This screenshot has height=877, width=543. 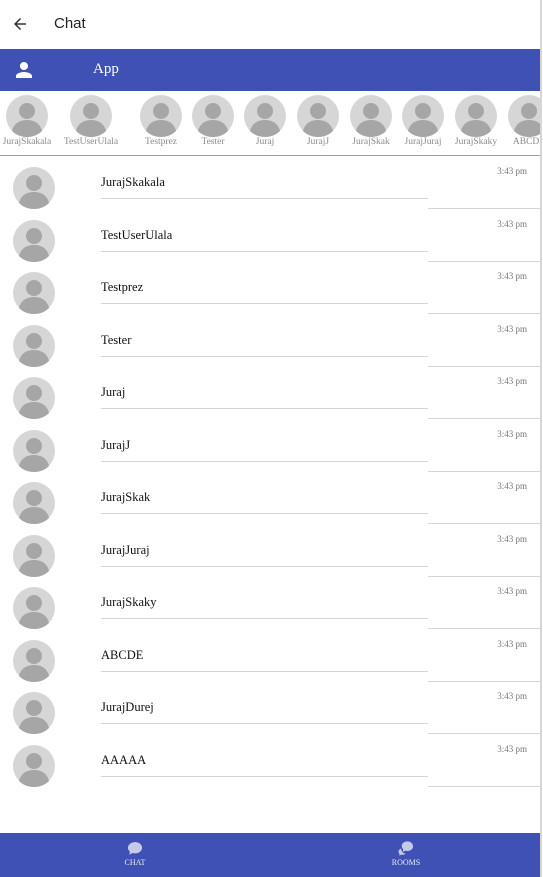 I want to click on chat-contact-name: JurajJuraj, so click(x=125, y=549).